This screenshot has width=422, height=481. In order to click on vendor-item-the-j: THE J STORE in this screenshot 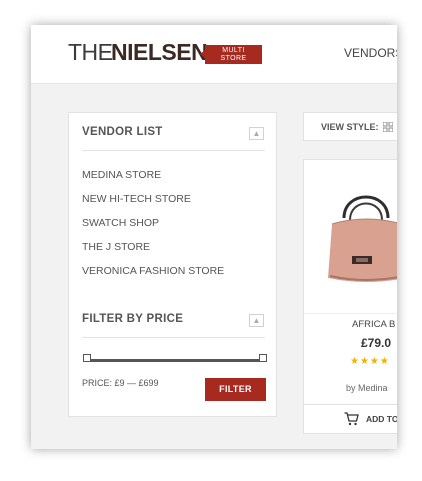, I will do `click(116, 247)`.